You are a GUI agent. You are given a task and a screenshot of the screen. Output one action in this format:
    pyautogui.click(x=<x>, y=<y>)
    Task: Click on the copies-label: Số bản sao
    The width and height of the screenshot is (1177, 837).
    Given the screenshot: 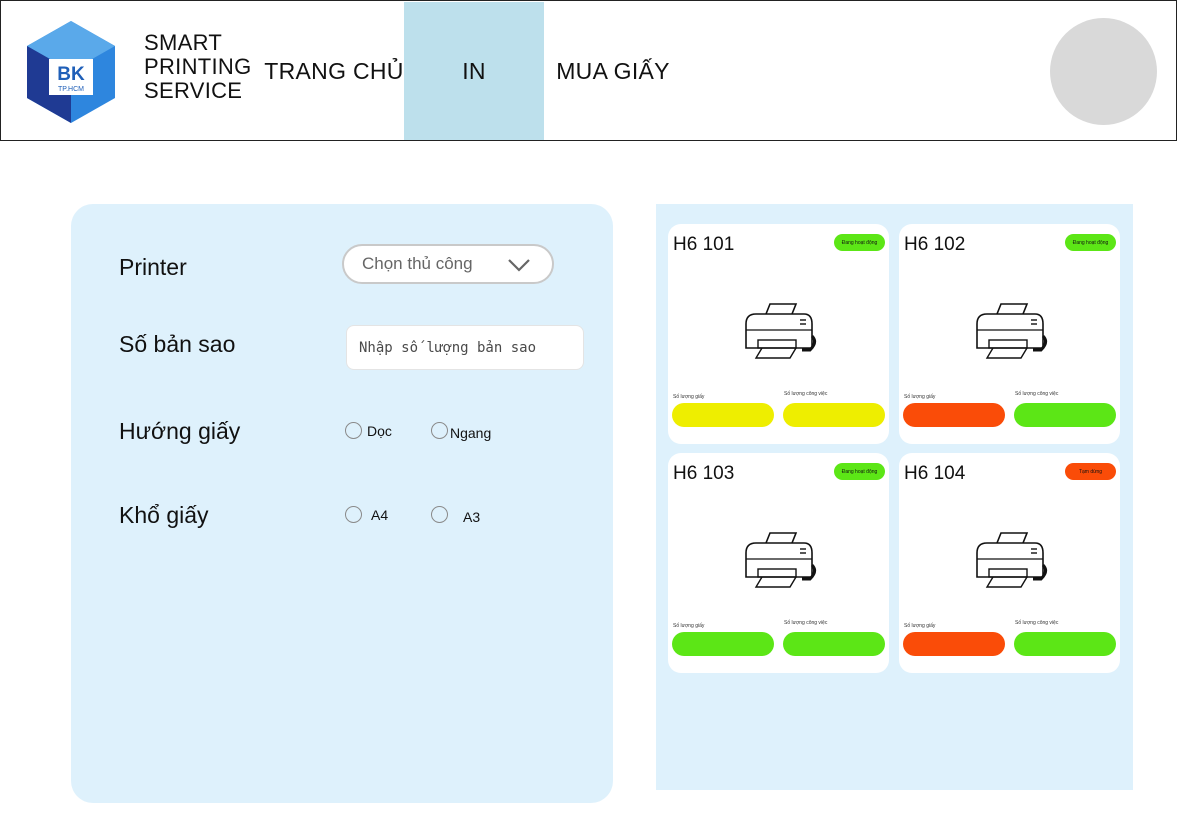 What is the action you would take?
    pyautogui.click(x=177, y=344)
    